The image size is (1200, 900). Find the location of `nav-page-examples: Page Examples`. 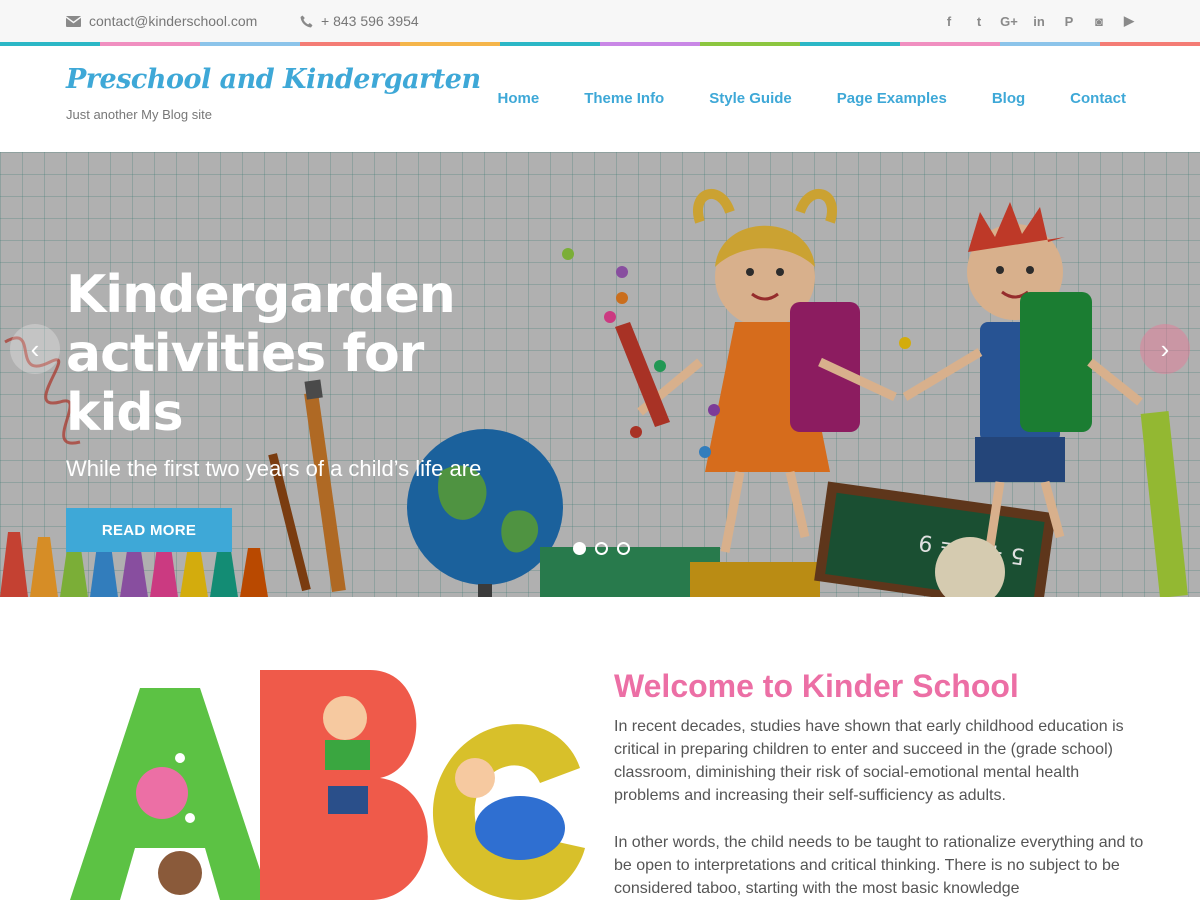

nav-page-examples: Page Examples is located at coordinates (892, 98).